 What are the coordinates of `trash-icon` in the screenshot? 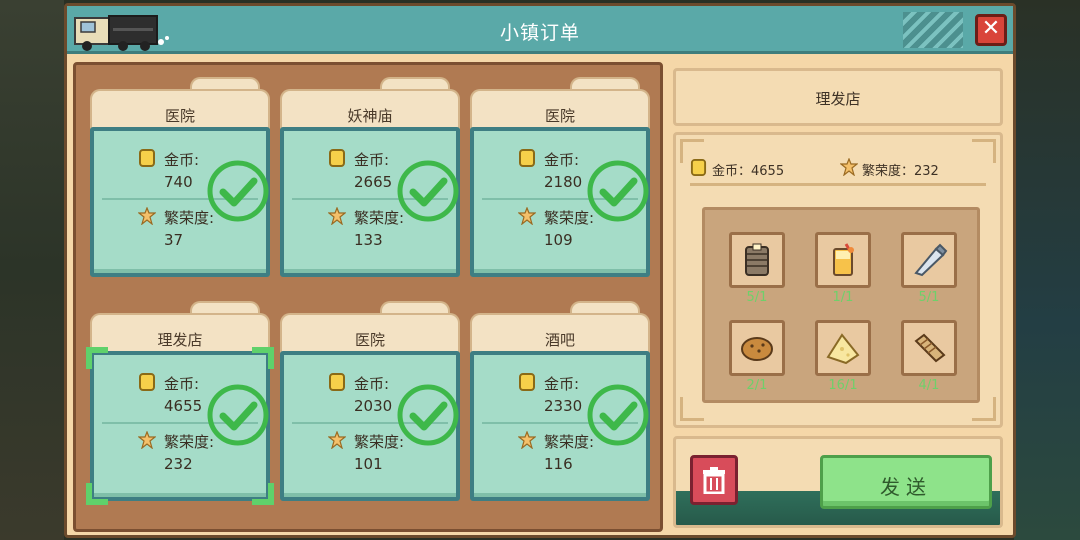 It's located at (714, 480).